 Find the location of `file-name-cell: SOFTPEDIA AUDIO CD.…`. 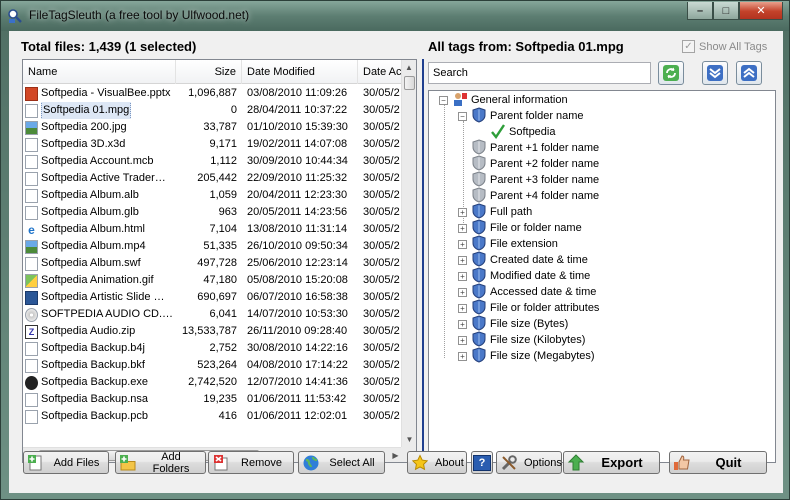

file-name-cell: SOFTPEDIA AUDIO CD.… is located at coordinates (99, 314).